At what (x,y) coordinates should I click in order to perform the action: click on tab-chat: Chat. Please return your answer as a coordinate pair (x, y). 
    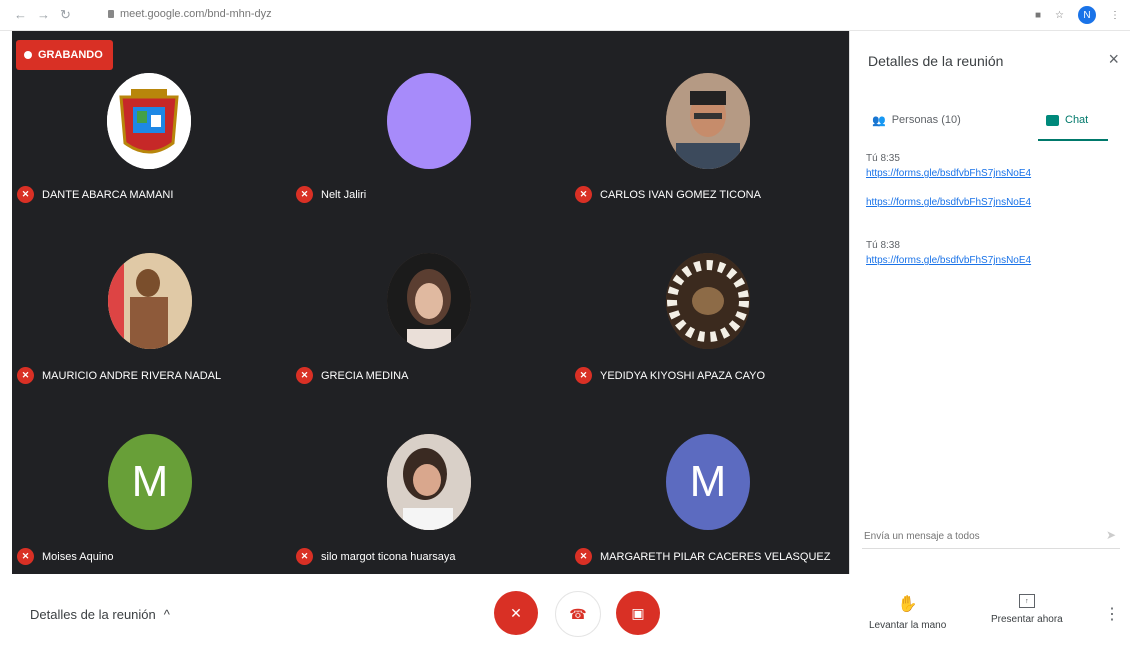
    Looking at the image, I should click on (1067, 120).